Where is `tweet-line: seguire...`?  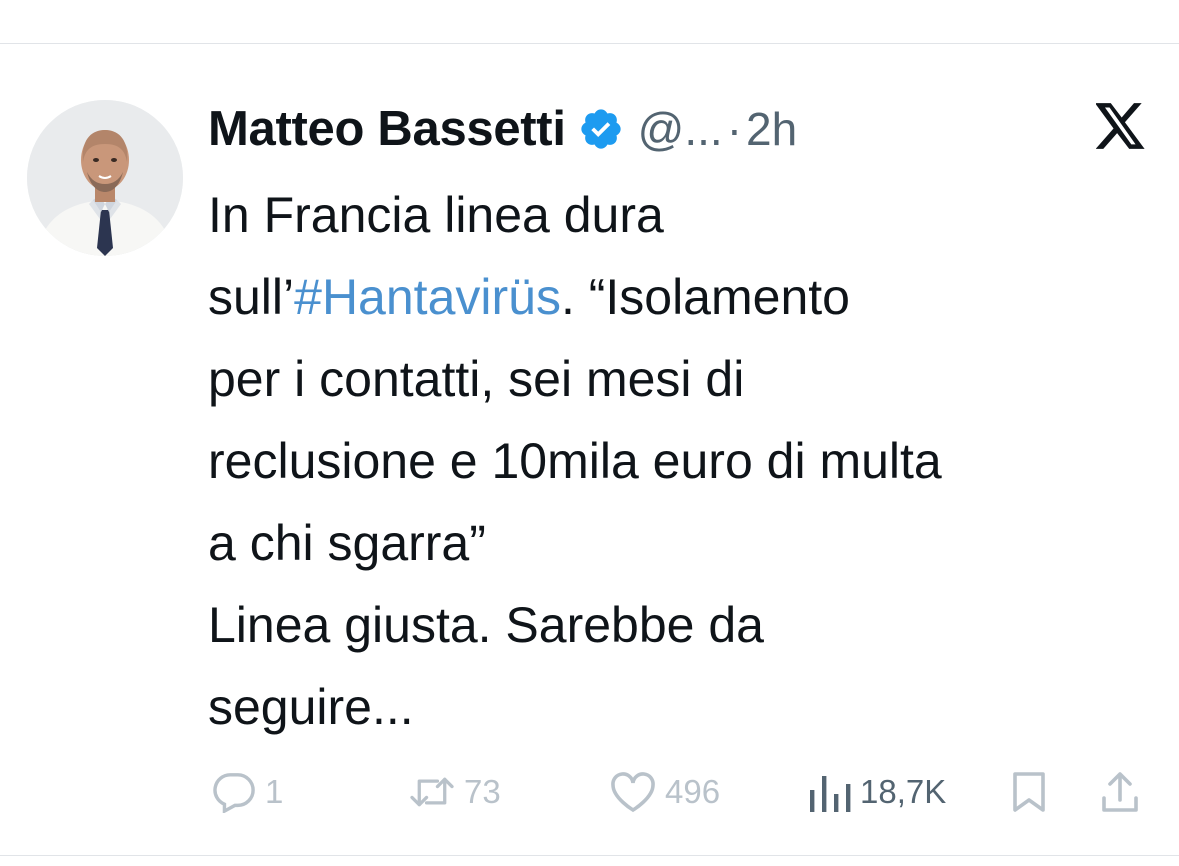 tweet-line: seguire... is located at coordinates (311, 707).